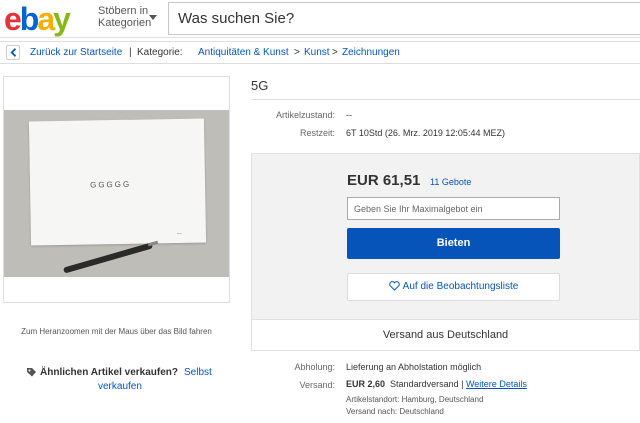  What do you see at coordinates (153, 17) in the screenshot?
I see `caret-down-icon` at bounding box center [153, 17].